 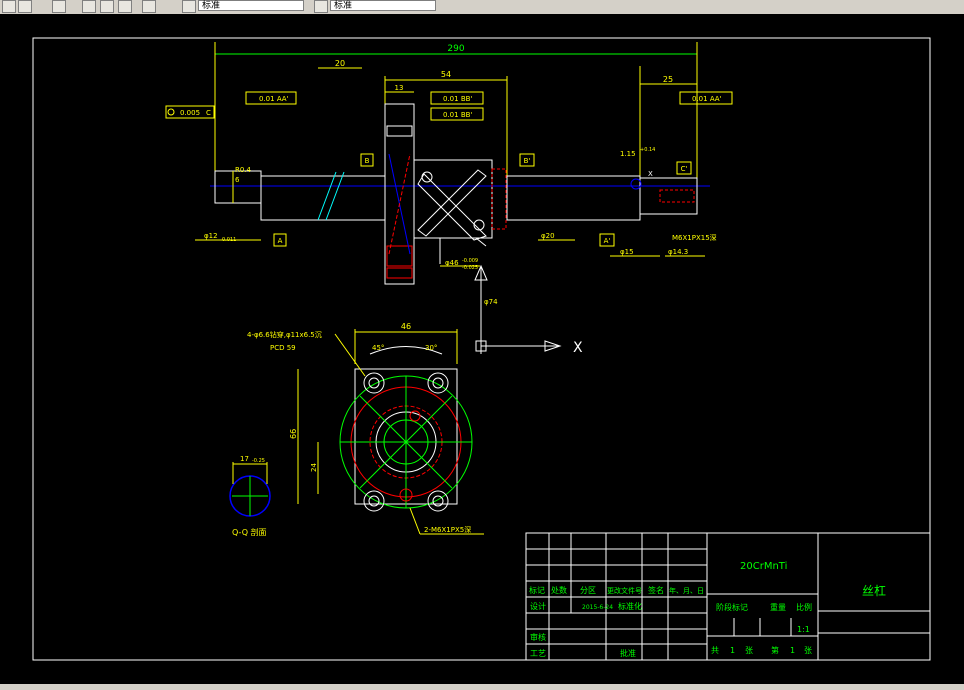 What do you see at coordinates (340, 63) in the screenshot?
I see `dim-20: 20` at bounding box center [340, 63].